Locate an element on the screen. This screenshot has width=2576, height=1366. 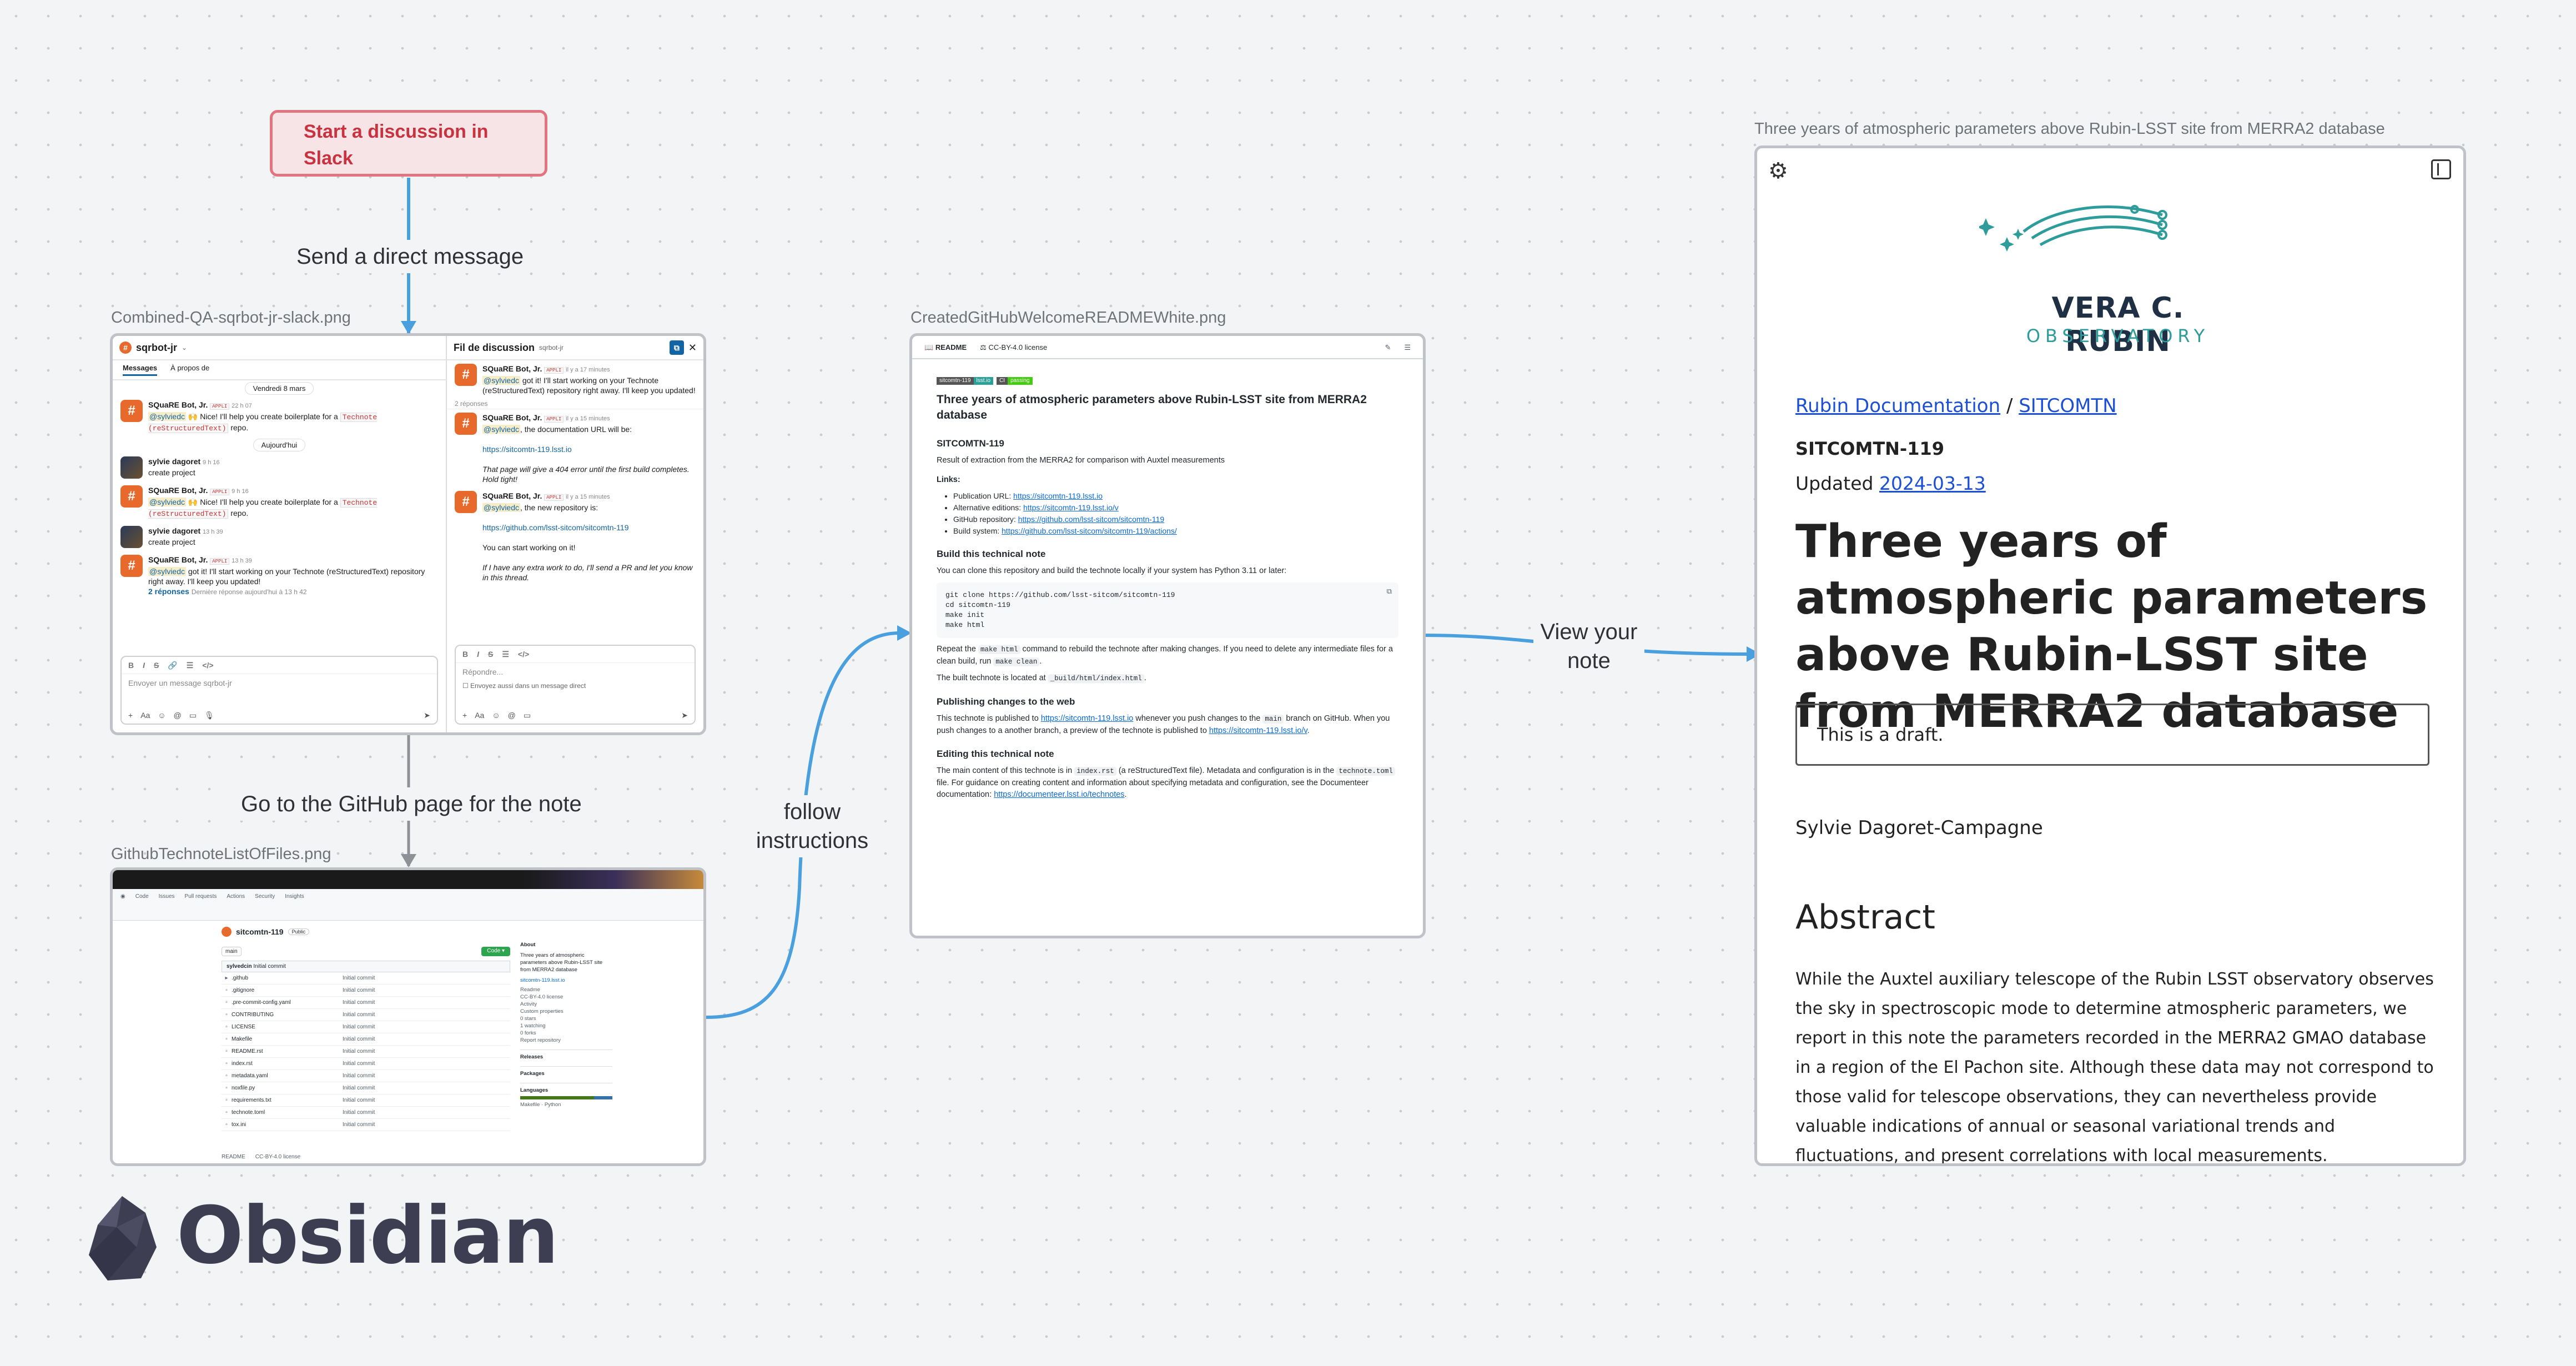
breadcrumb-sitcomtn: SITCOMTN is located at coordinates (2067, 406).